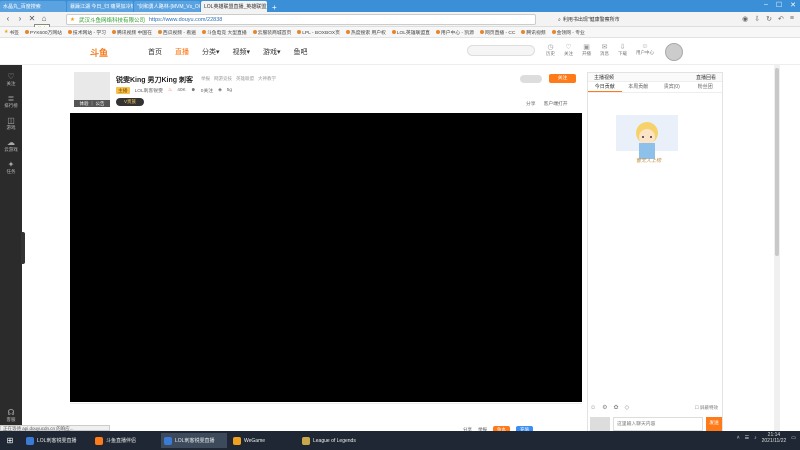  What do you see at coordinates (598, 19) in the screenshot?
I see `browser-search-box: ⌕ 利用书出现"健康警察所市` at bounding box center [598, 19].